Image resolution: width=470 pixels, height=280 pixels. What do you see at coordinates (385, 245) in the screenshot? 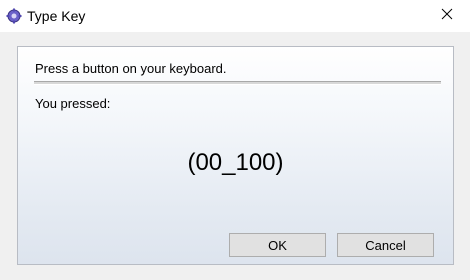
I see `cancel-button: Cancel` at bounding box center [385, 245].